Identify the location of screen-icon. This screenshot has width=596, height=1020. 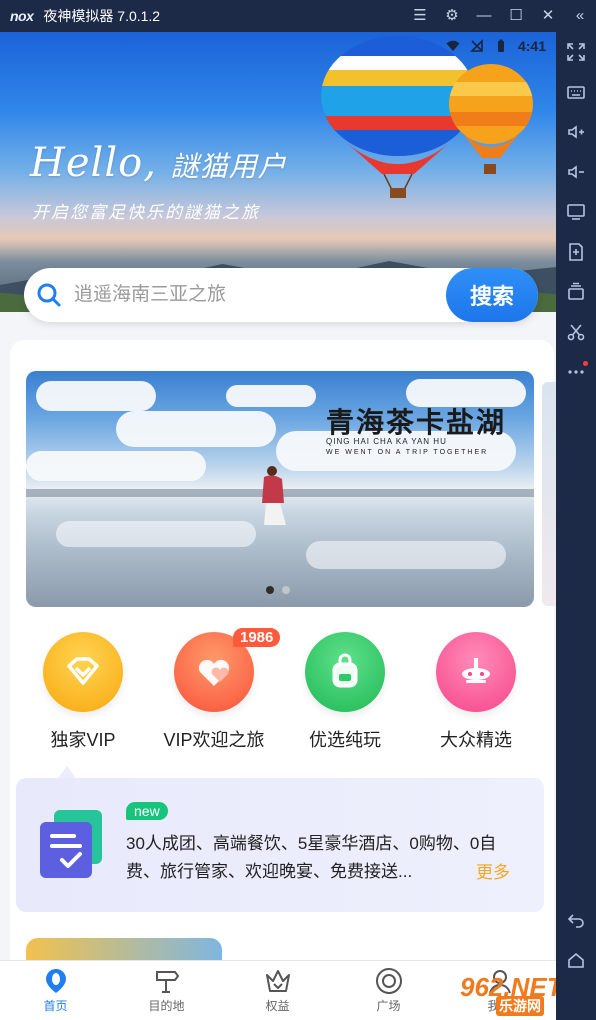
(576, 212).